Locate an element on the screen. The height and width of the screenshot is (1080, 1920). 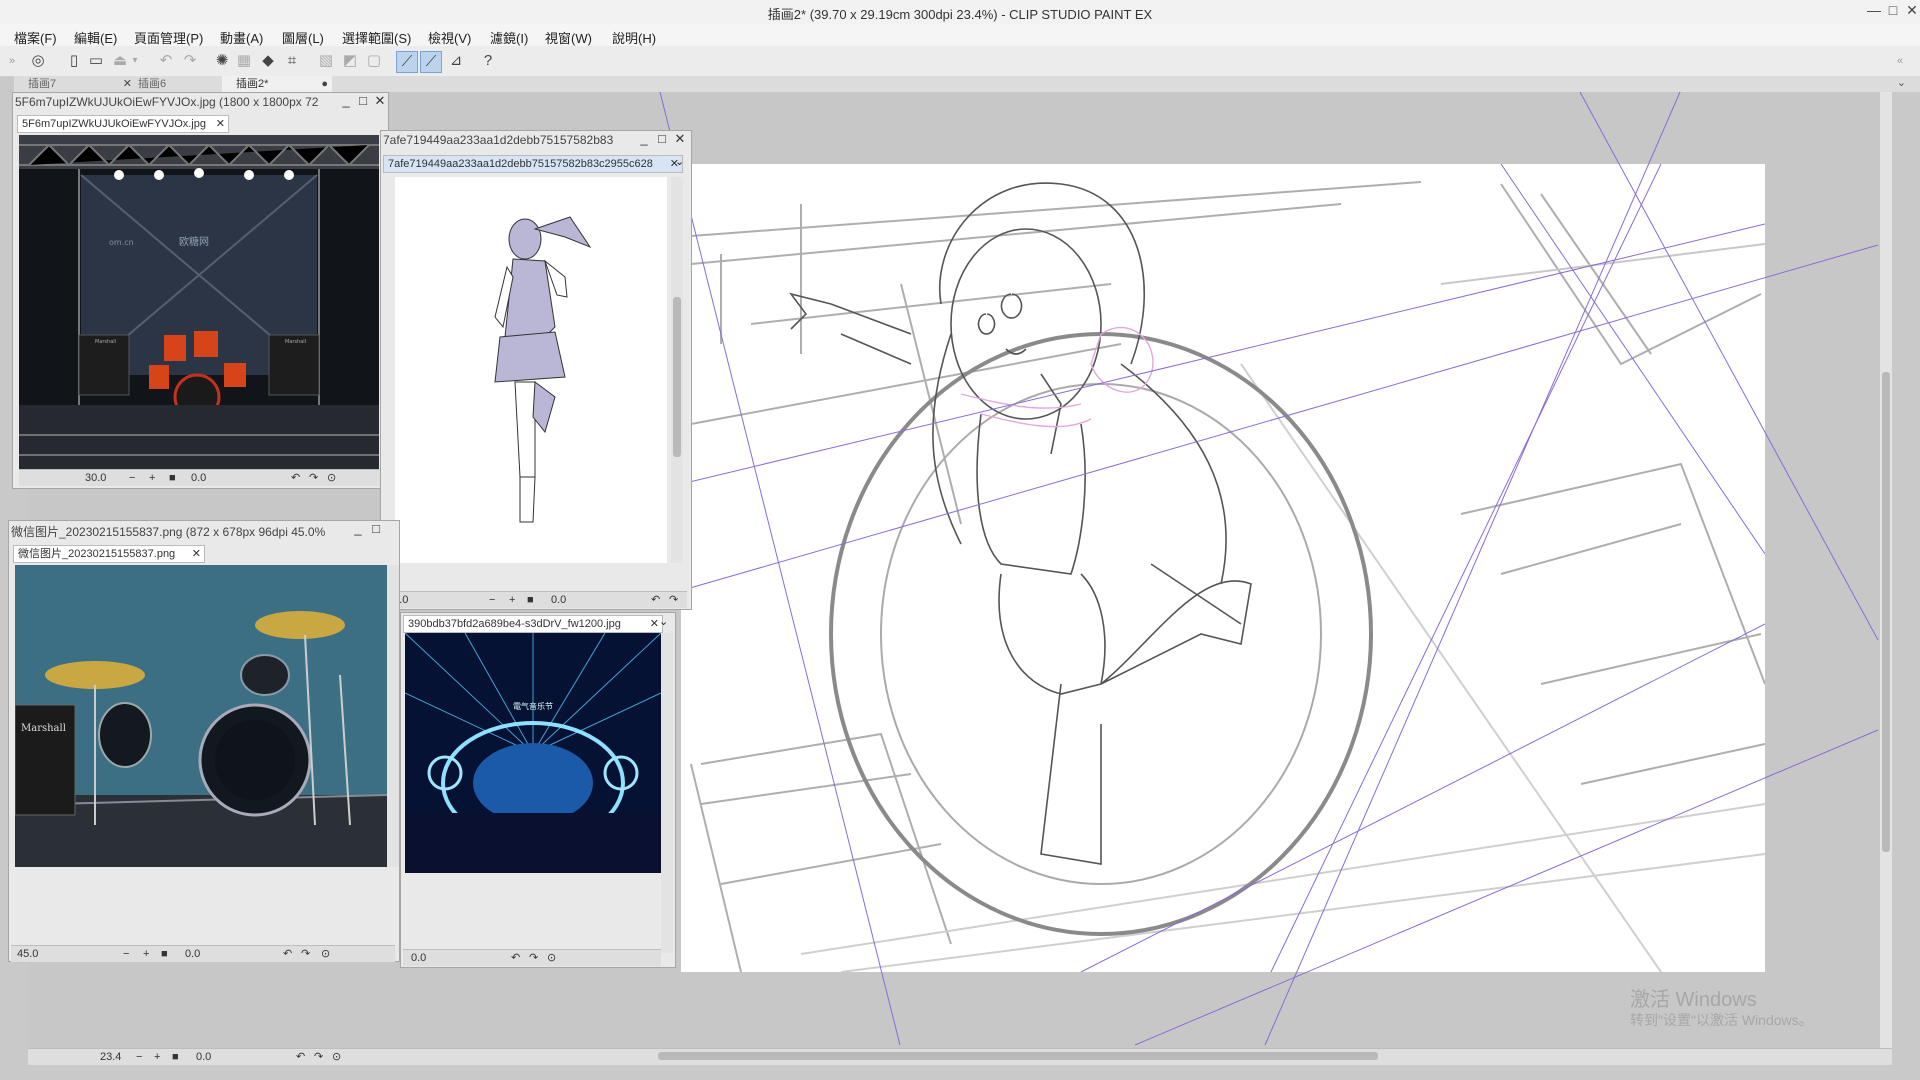
hide-selection-icon: ▧ is located at coordinates (326, 61).